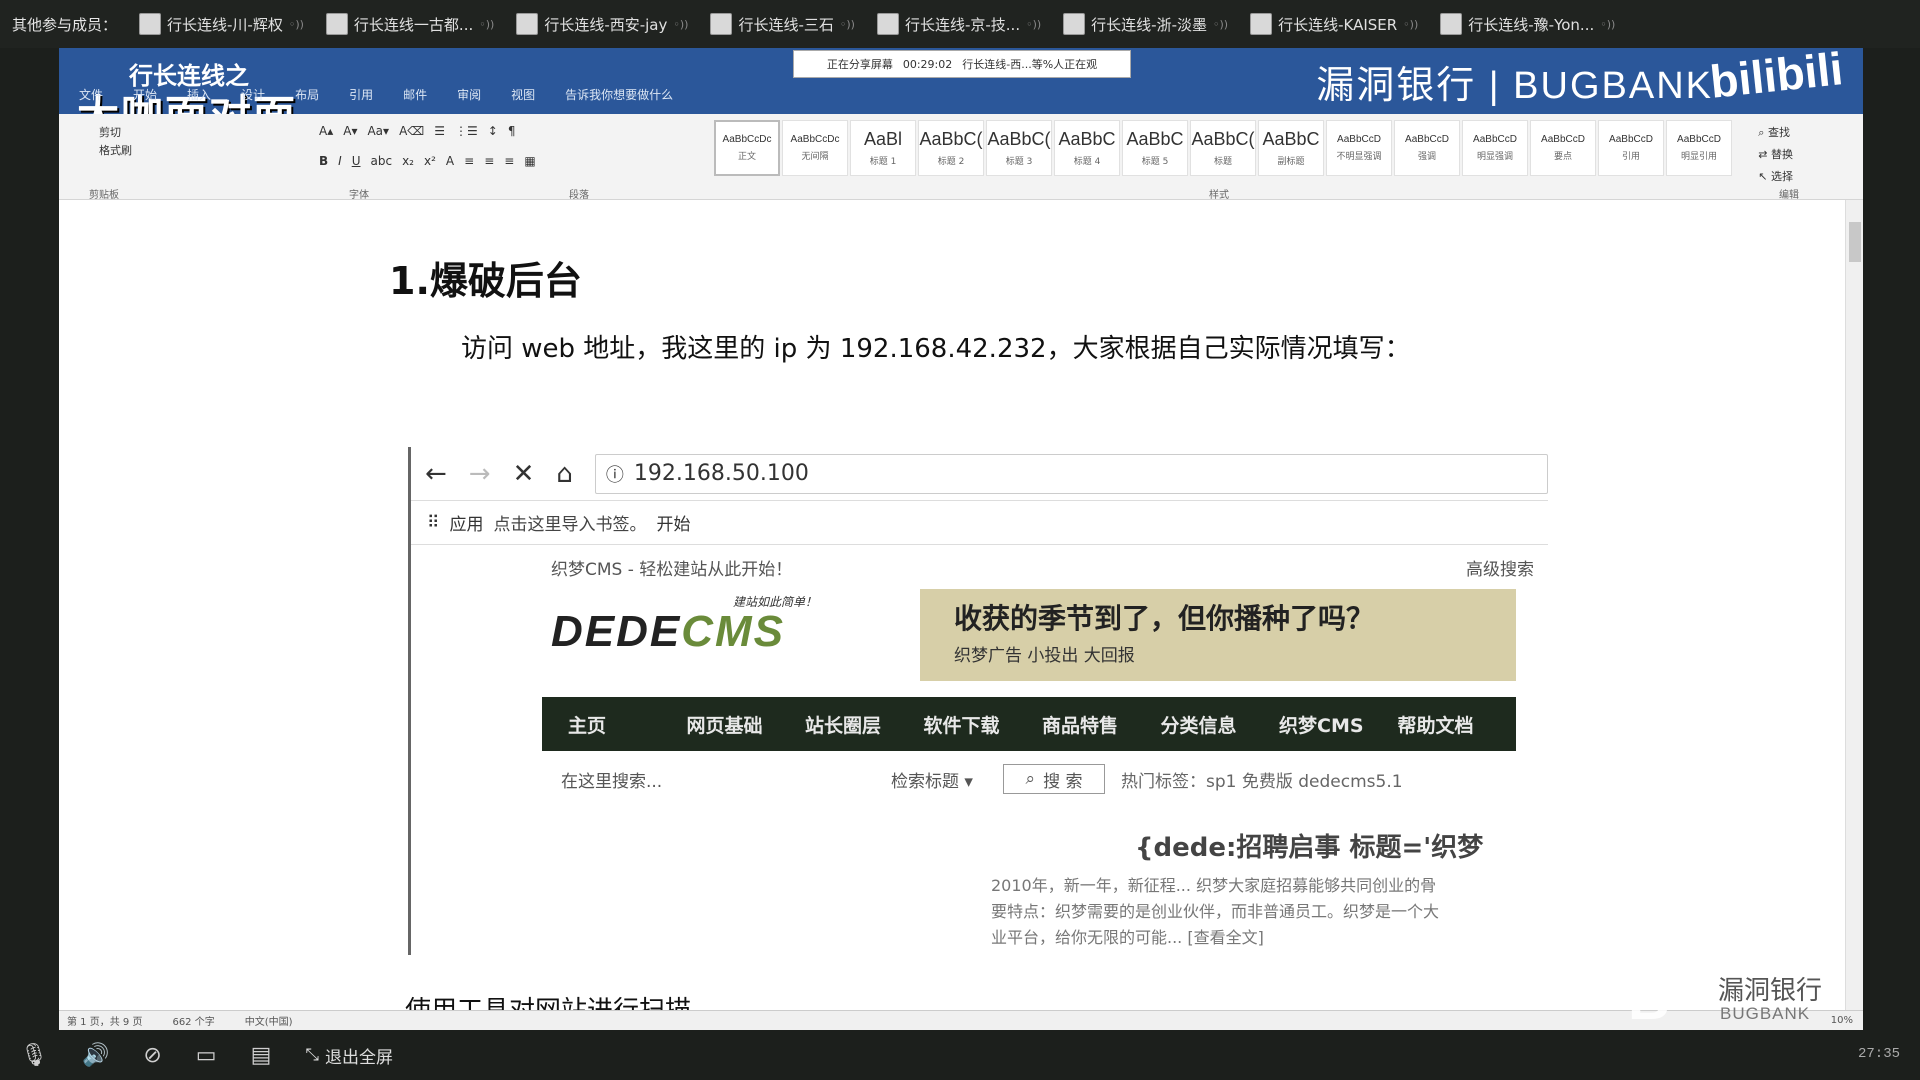 The image size is (1920, 1080). I want to click on change-case-icon: Aa▾, so click(378, 131).